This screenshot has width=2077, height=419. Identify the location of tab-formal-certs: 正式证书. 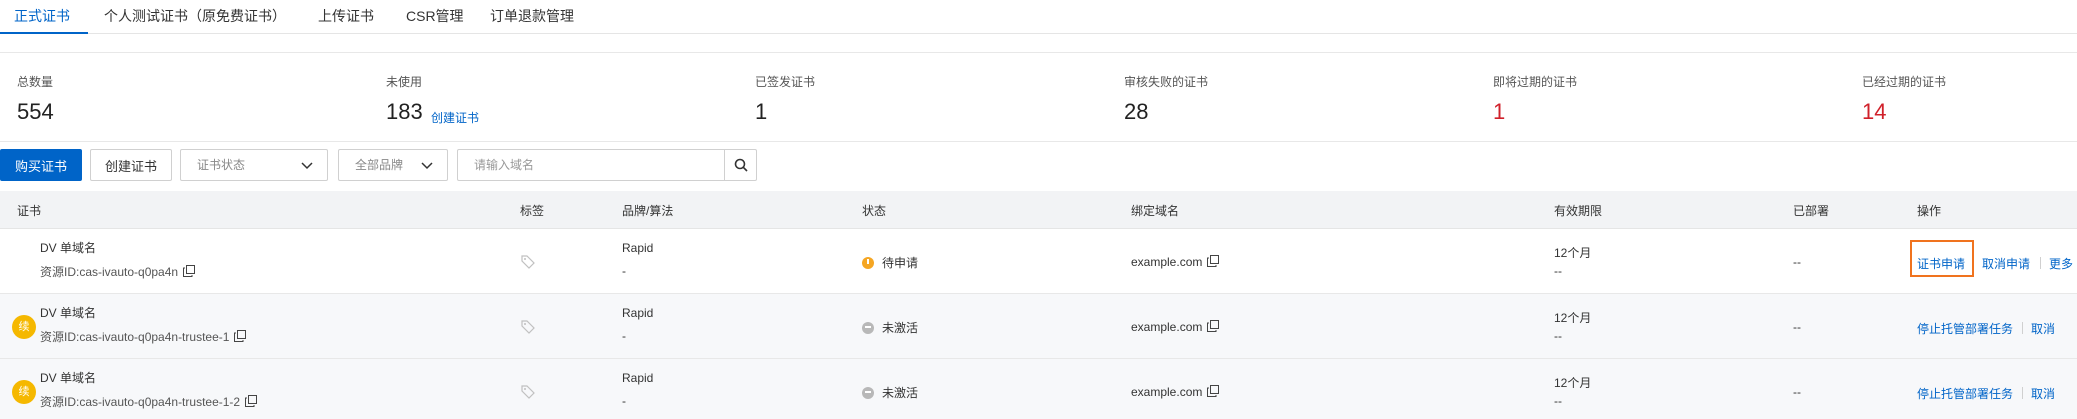
(42, 19).